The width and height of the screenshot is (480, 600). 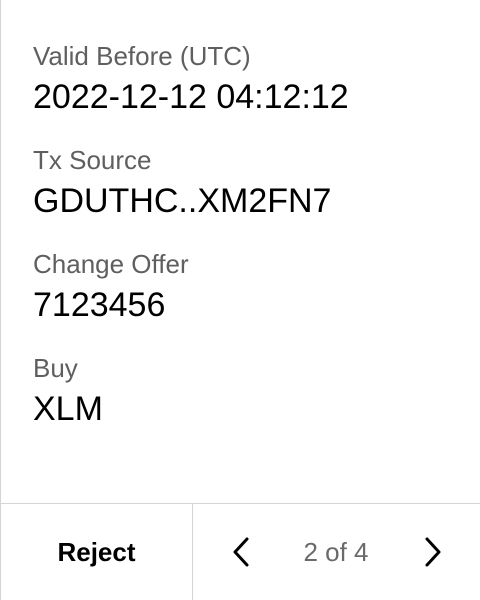 What do you see at coordinates (111, 264) in the screenshot?
I see `detail-label: Change Offer` at bounding box center [111, 264].